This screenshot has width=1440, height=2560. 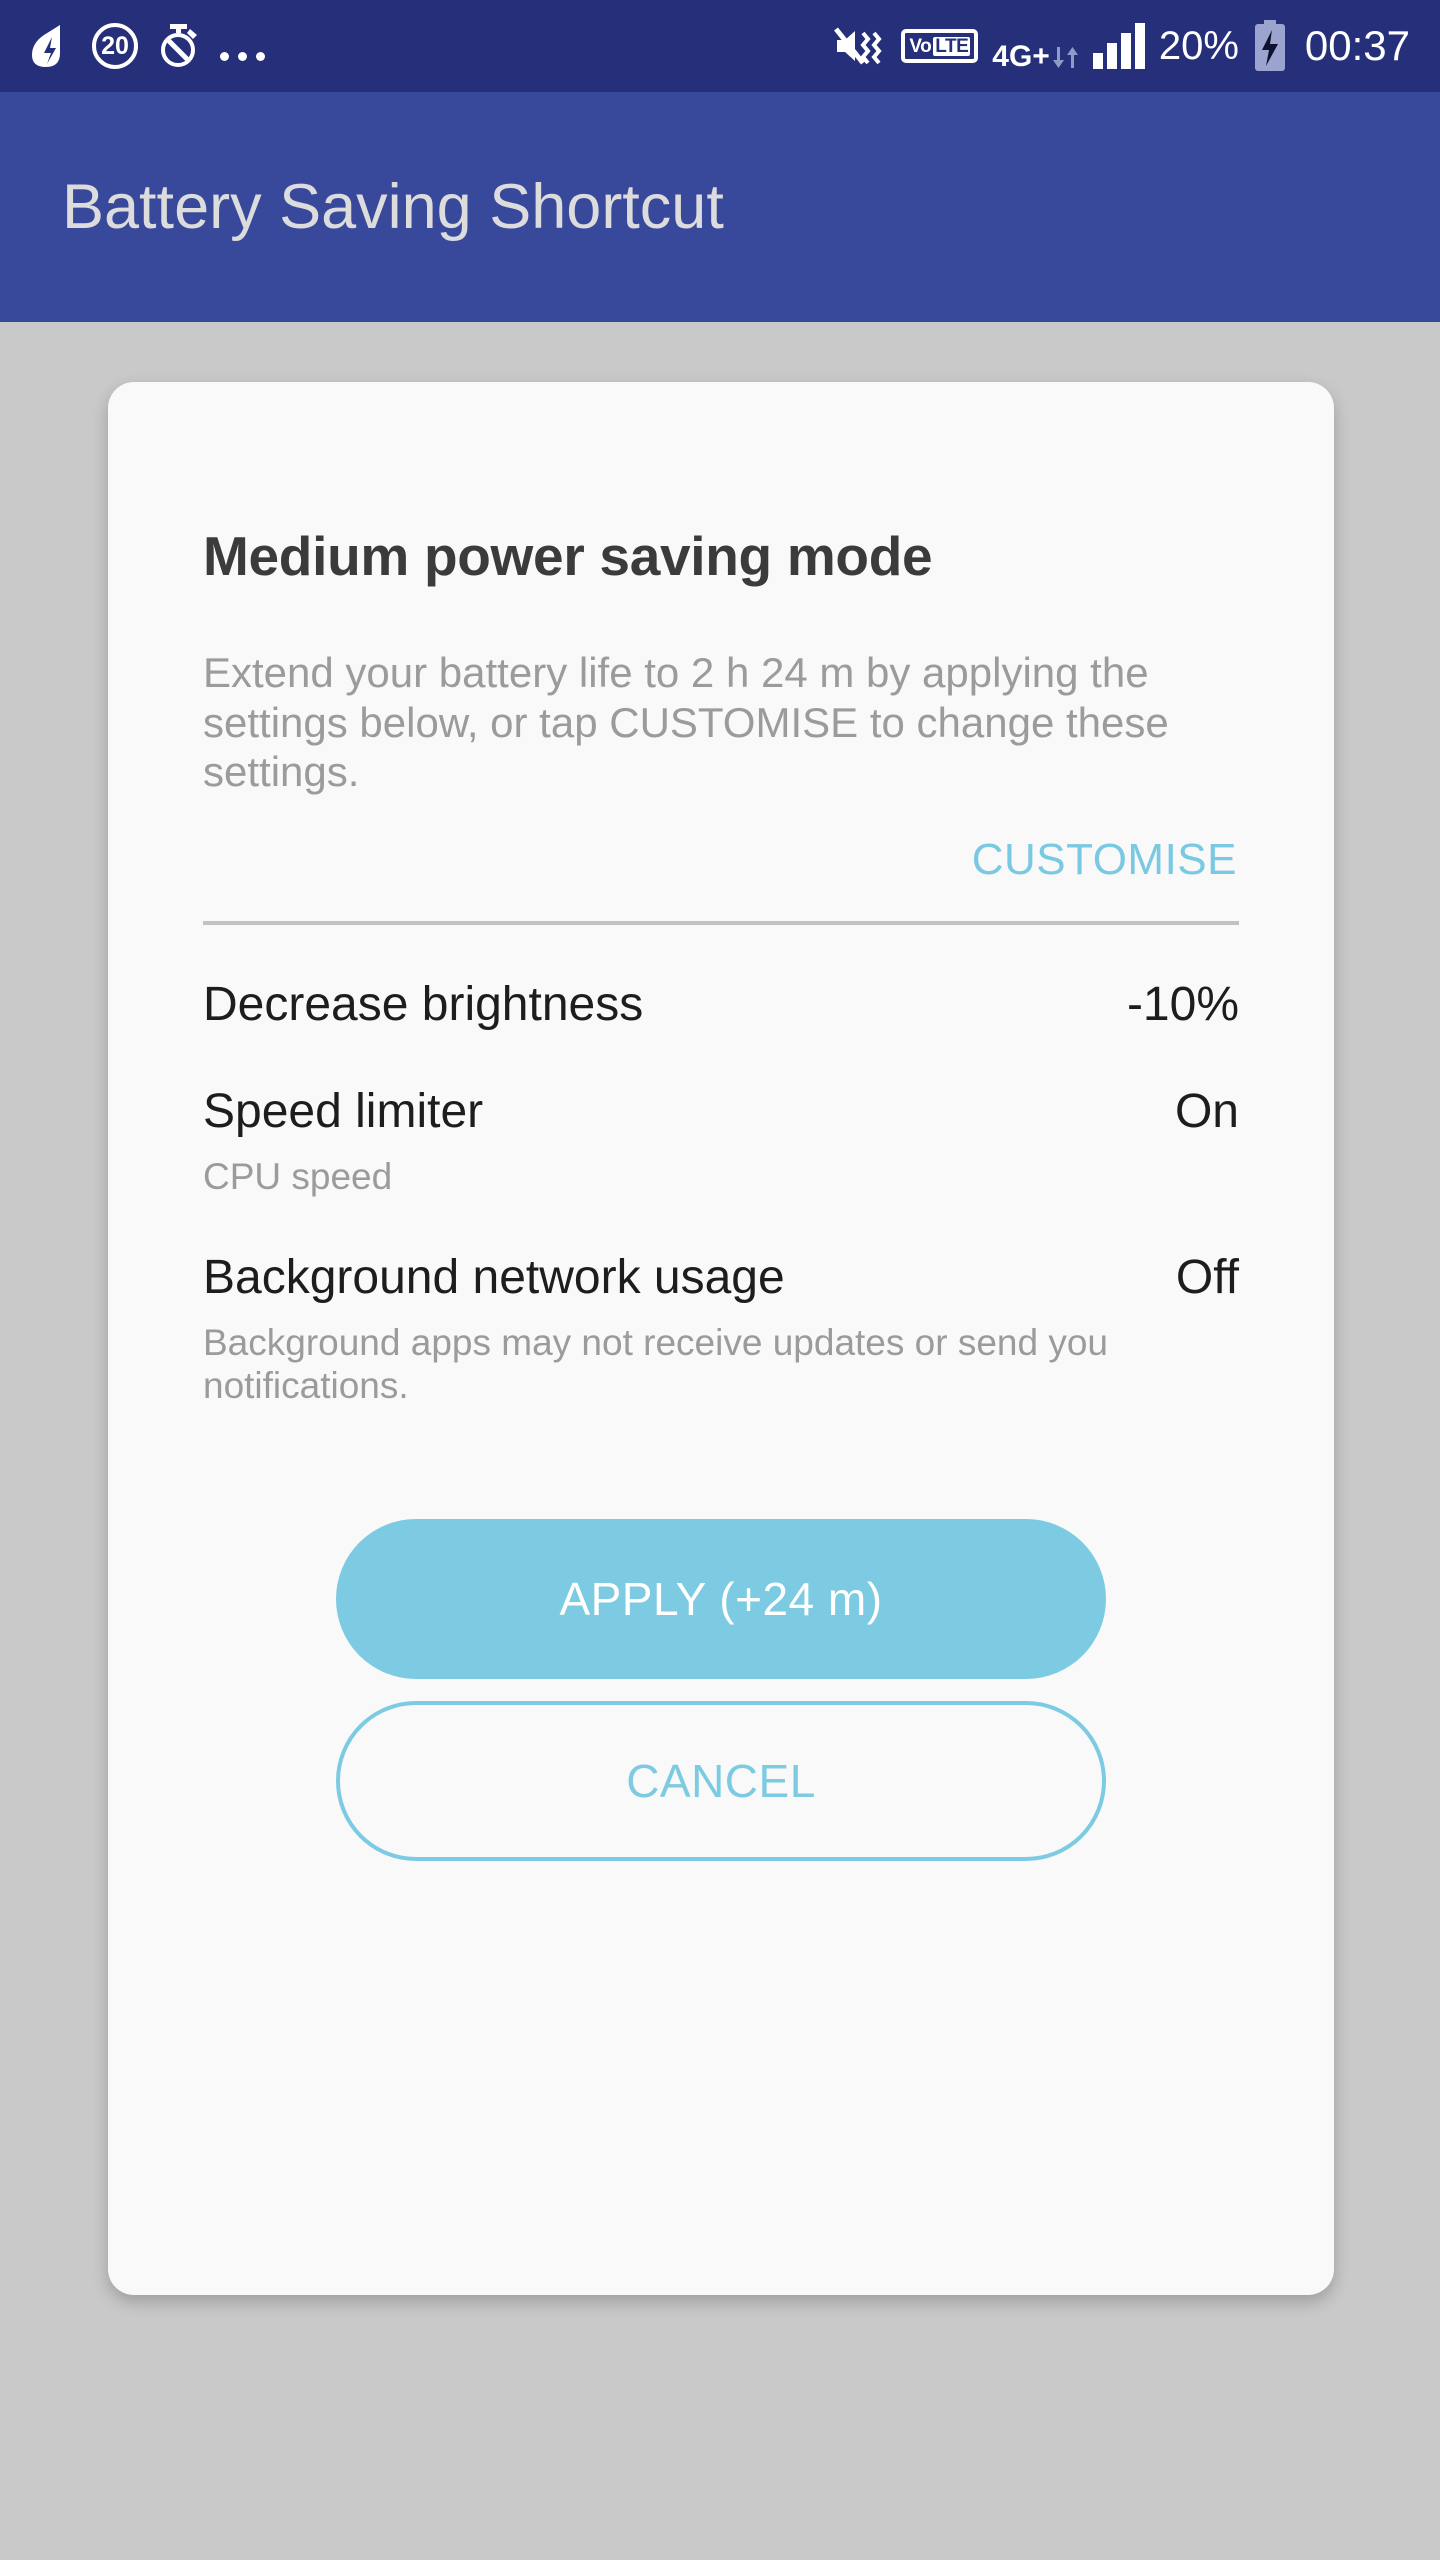 What do you see at coordinates (1198, 46) in the screenshot?
I see `battery-percent-label: 20%` at bounding box center [1198, 46].